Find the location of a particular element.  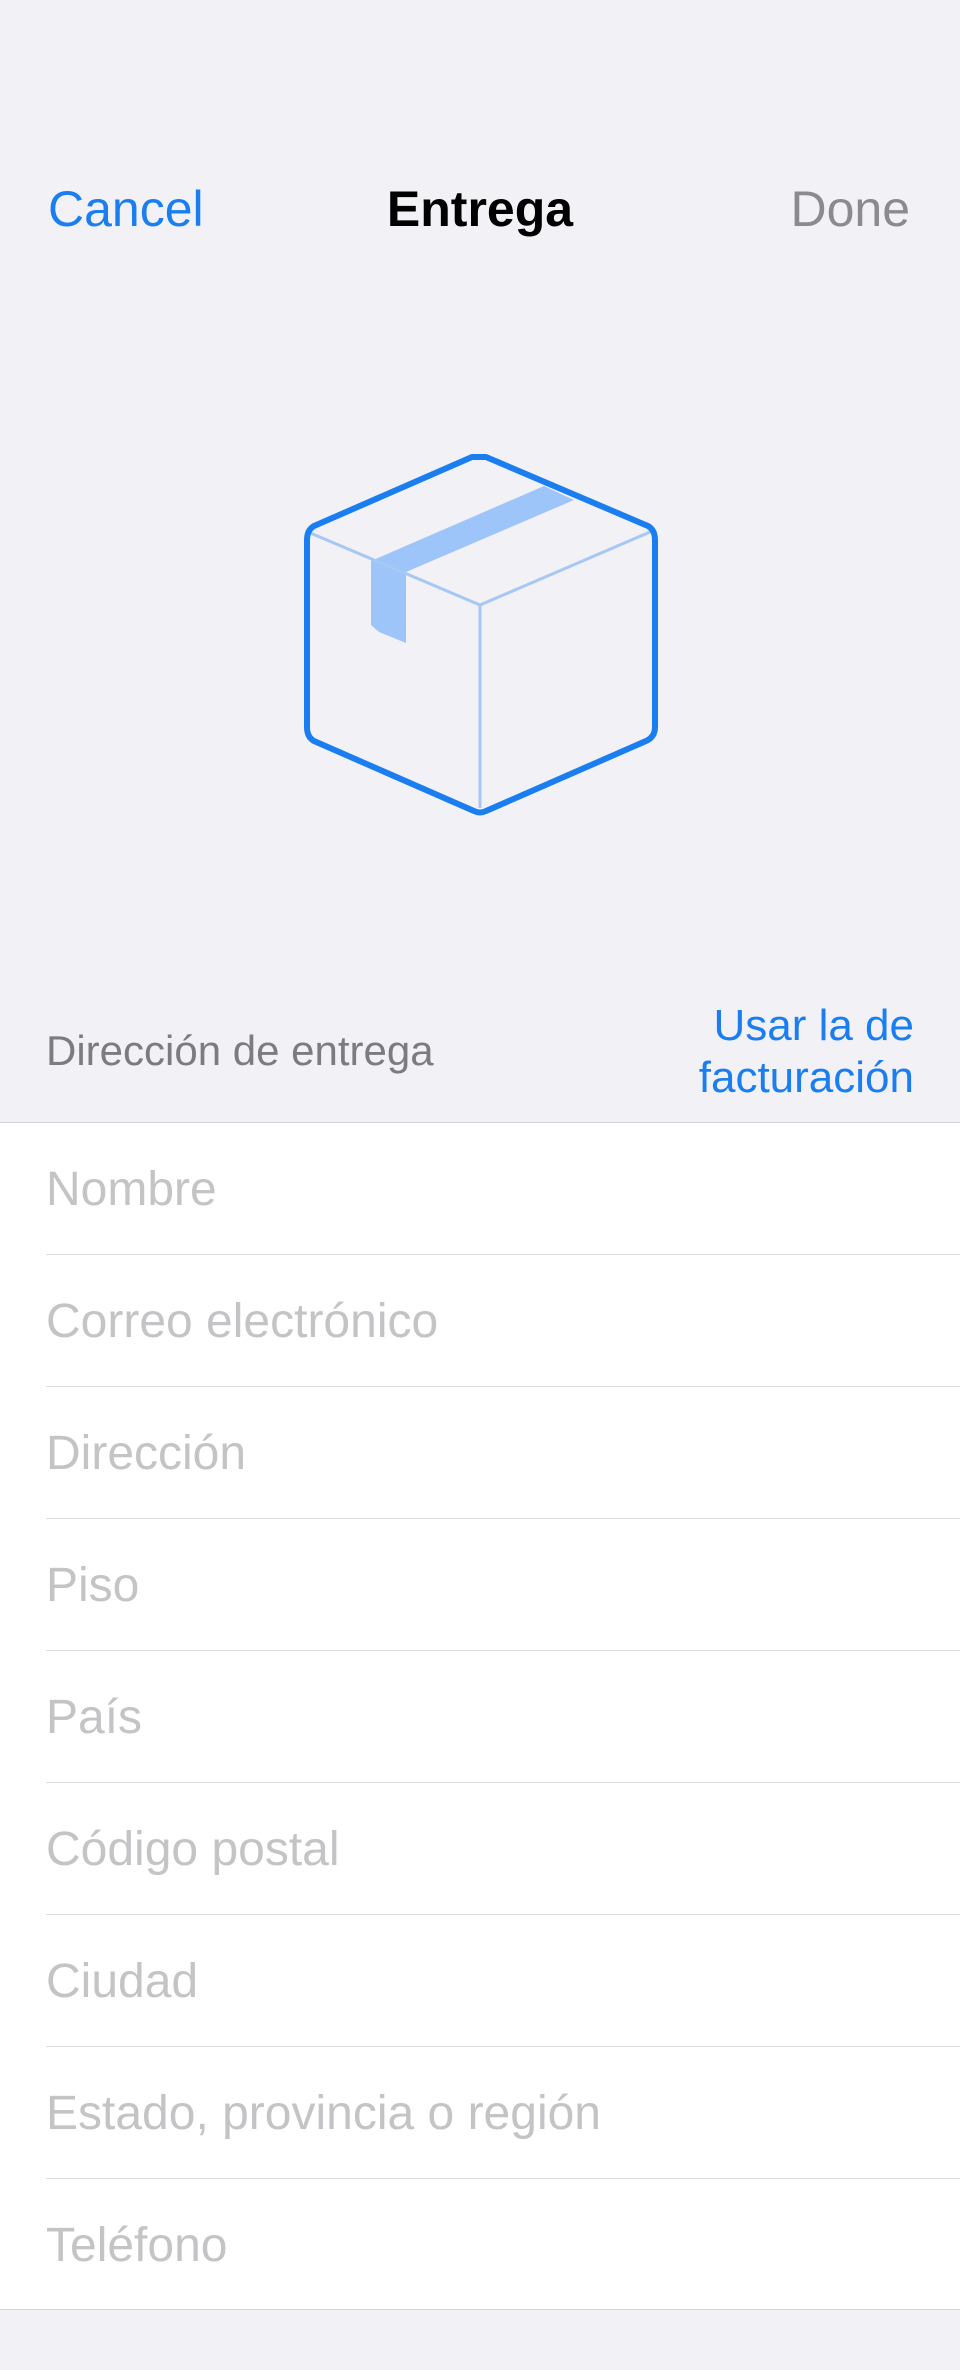

navigation-bar: Cancel Entrega Done is located at coordinates (480, 215).